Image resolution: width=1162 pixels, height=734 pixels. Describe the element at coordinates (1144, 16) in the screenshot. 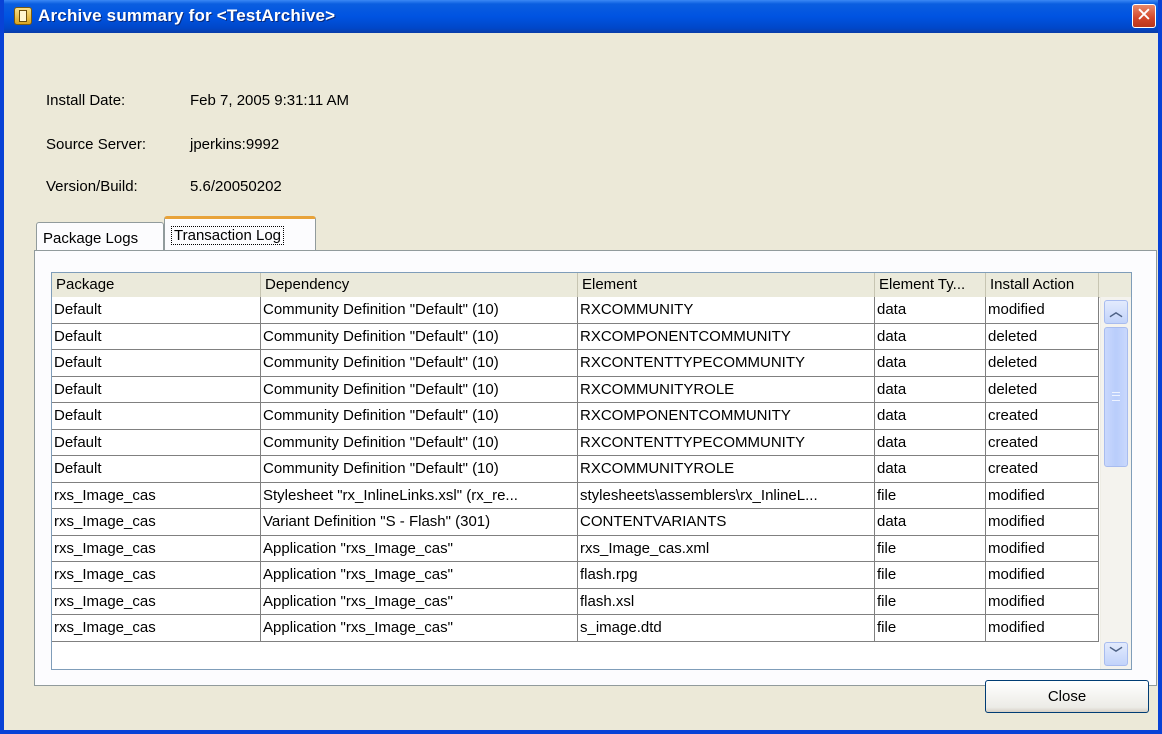

I see `window-close-button: ✕` at that location.